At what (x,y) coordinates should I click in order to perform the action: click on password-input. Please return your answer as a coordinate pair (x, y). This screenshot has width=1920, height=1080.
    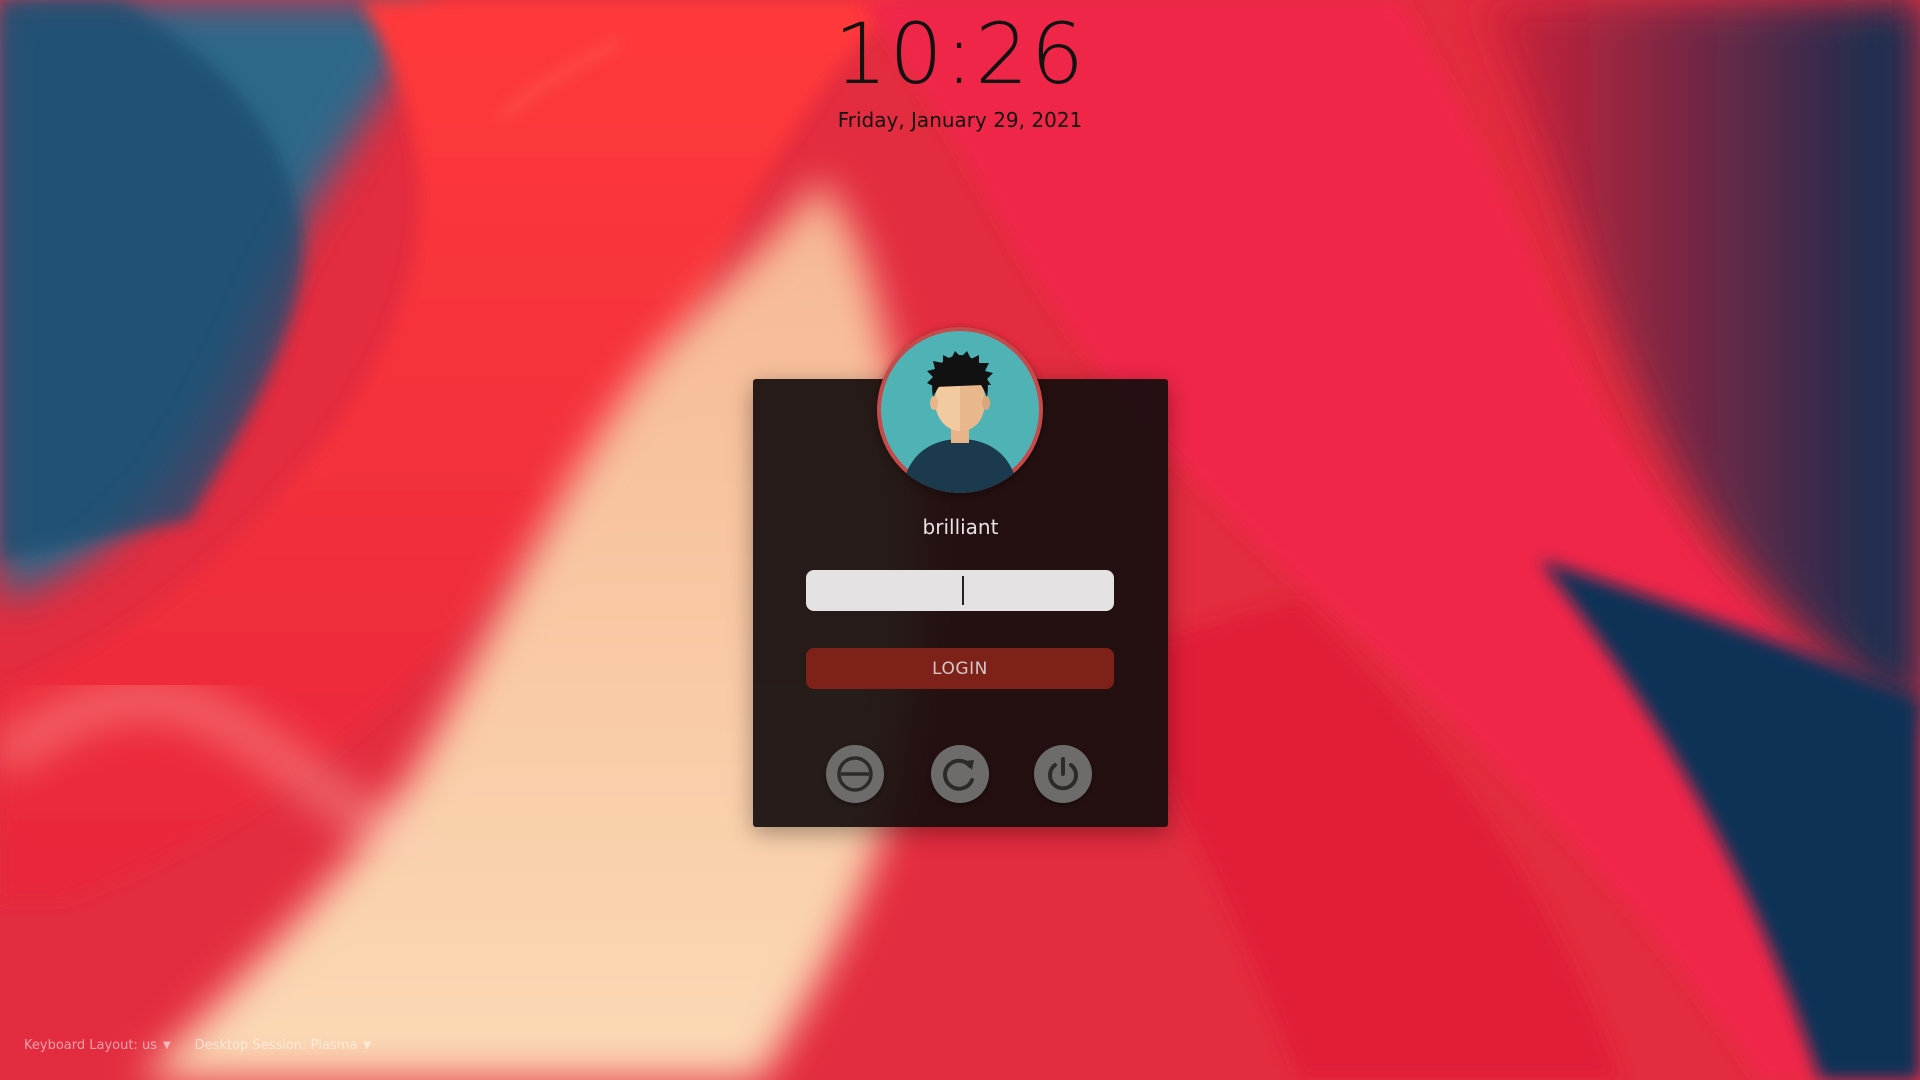
    Looking at the image, I should click on (960, 590).